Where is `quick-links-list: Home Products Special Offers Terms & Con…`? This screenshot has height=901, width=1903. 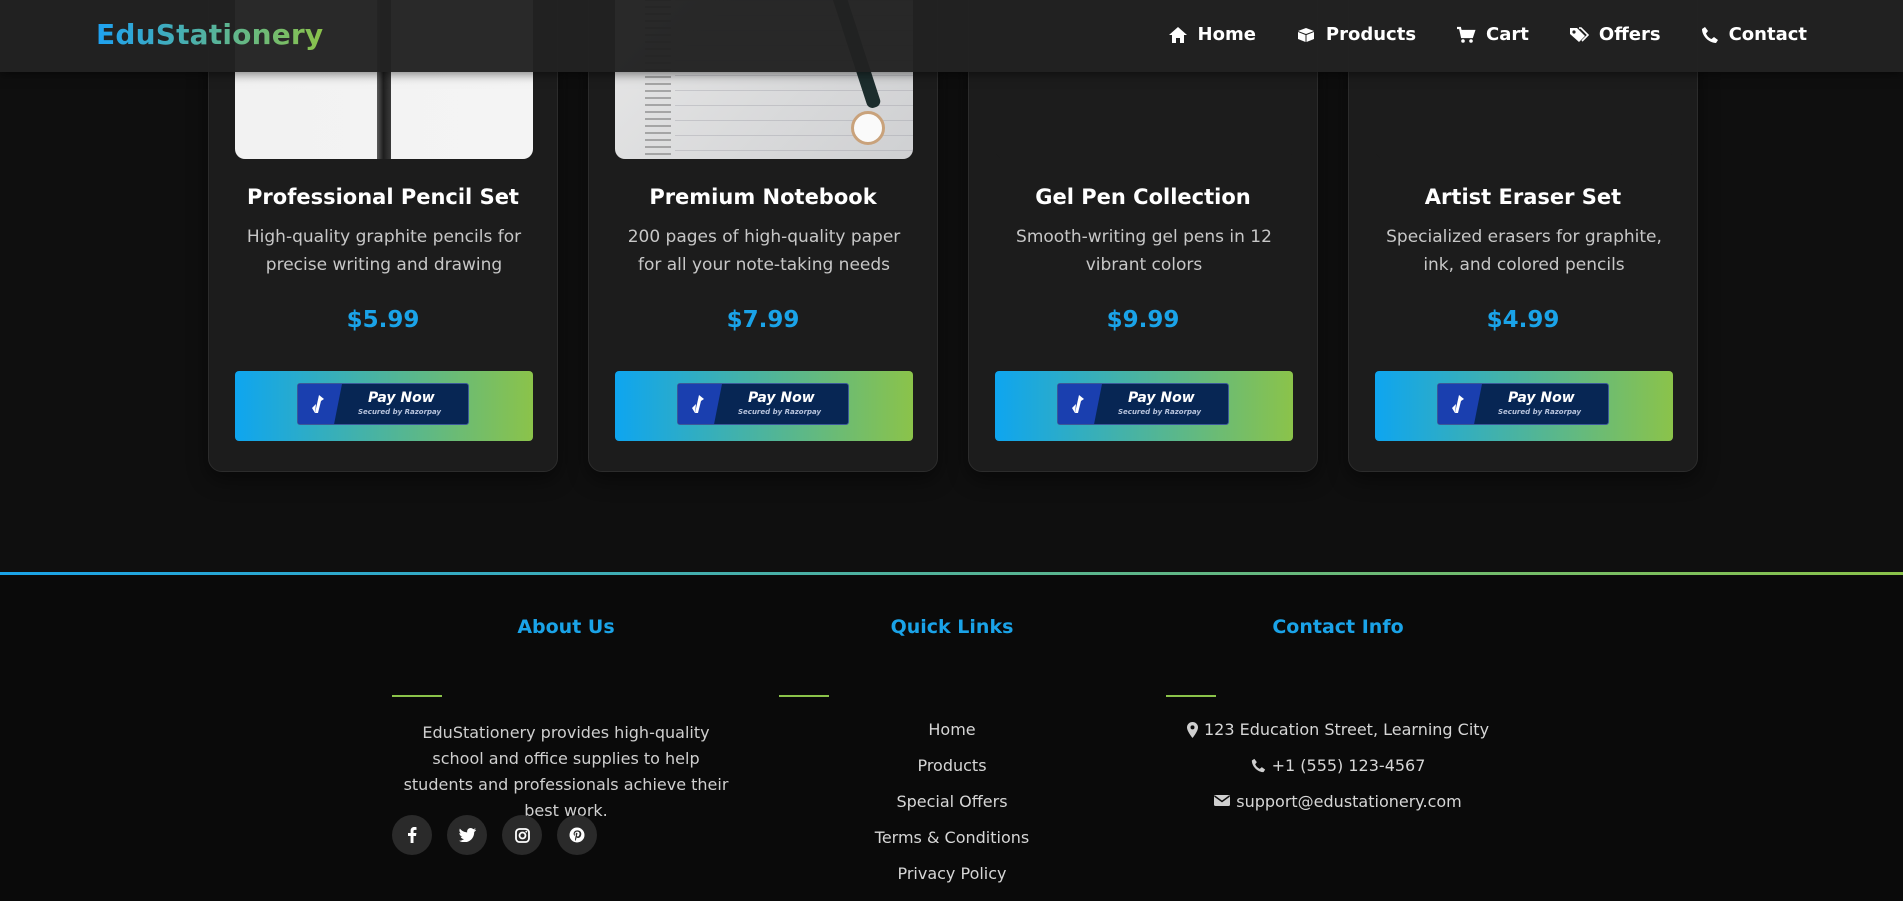 quick-links-list: Home Products Special Offers Terms & Con… is located at coordinates (952, 810).